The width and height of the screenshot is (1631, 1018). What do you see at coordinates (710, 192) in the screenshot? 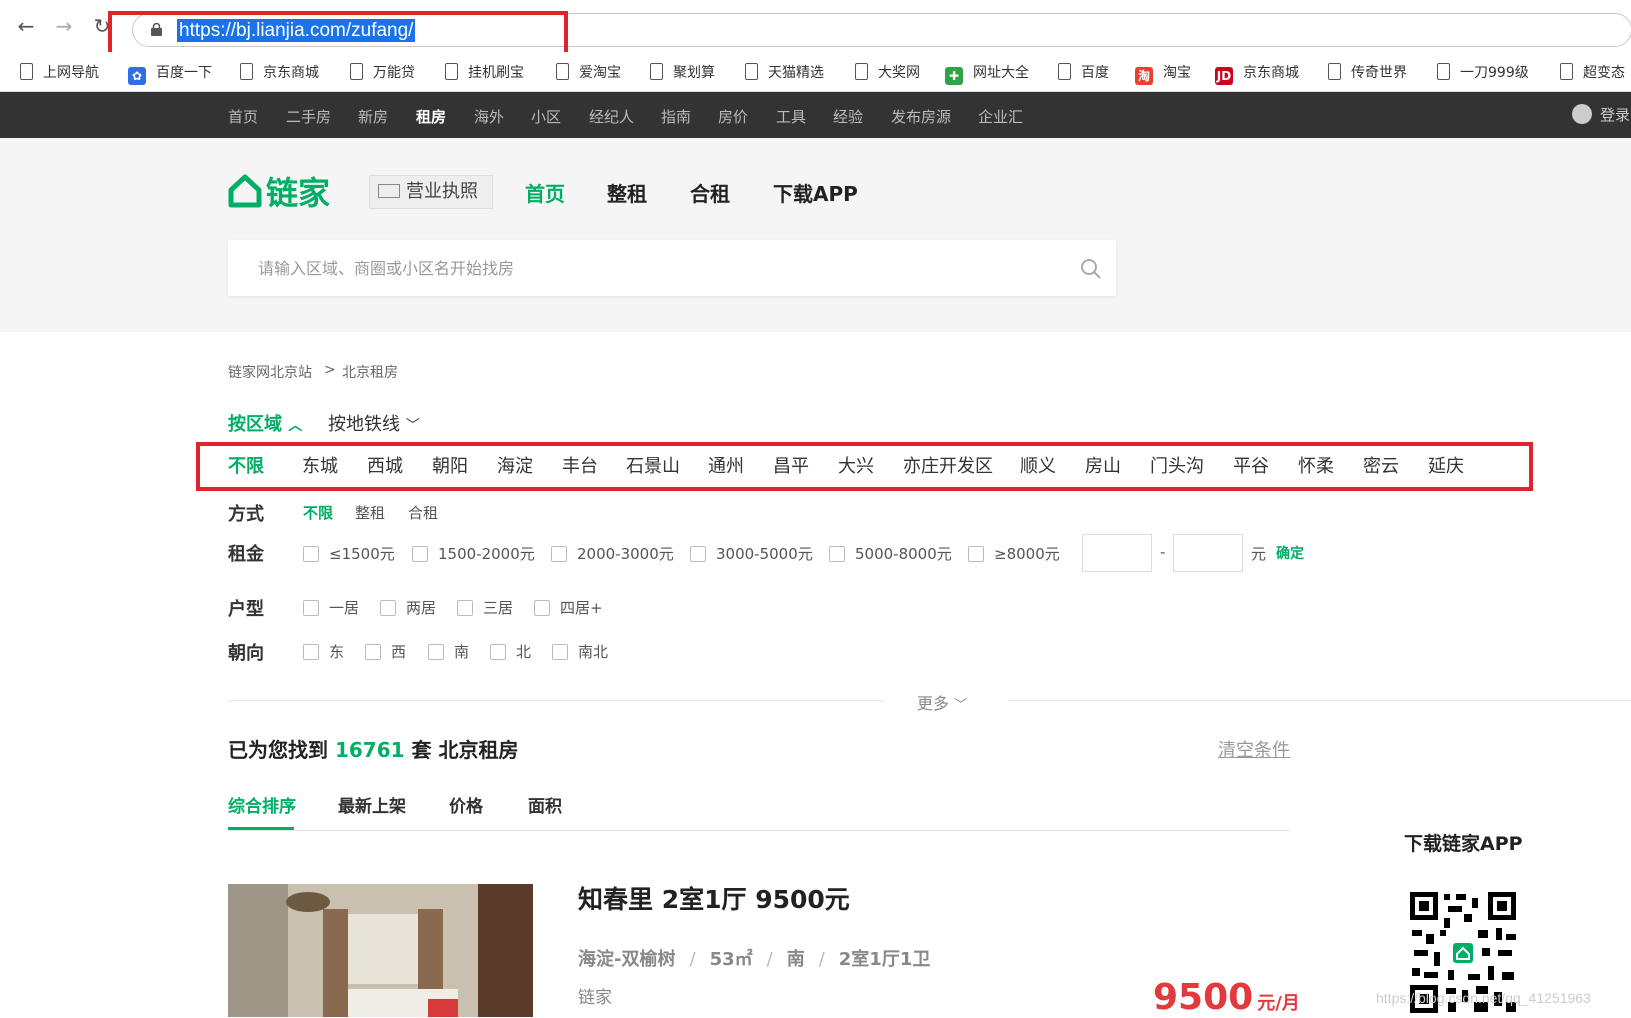
I see `header-nav-hezu: 合租` at bounding box center [710, 192].